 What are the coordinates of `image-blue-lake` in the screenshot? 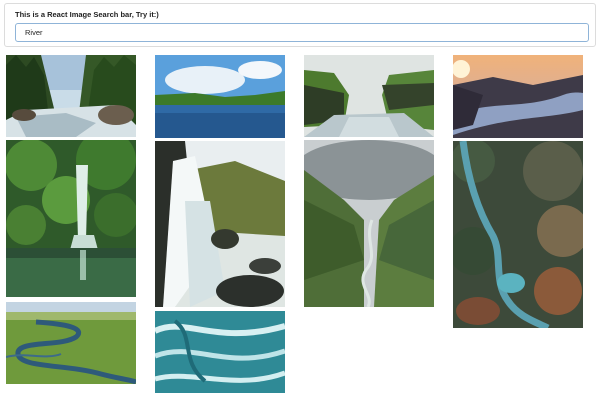 It's located at (220, 96).